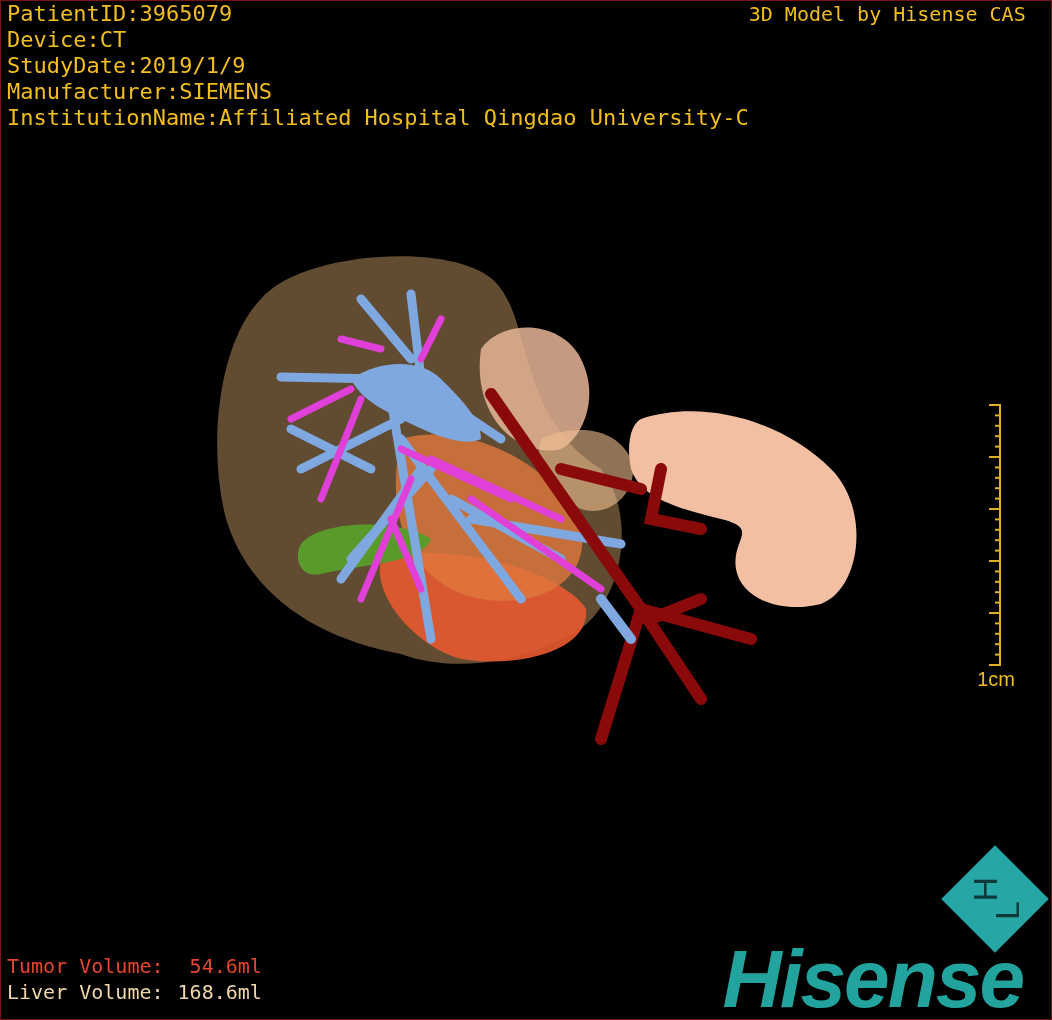 Image resolution: width=1052 pixels, height=1020 pixels. I want to click on volume-label: Liver Volume:, so click(85, 992).